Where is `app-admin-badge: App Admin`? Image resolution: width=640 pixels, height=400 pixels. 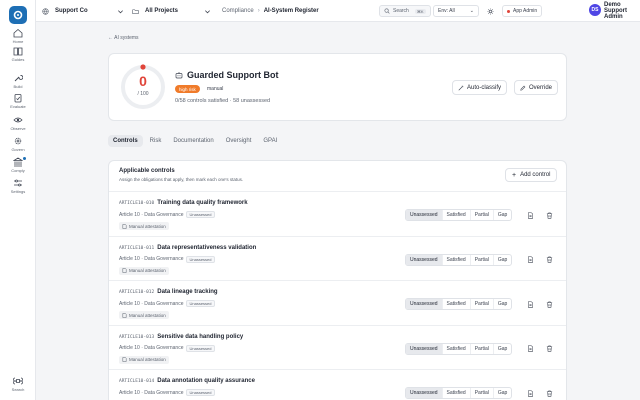 app-admin-badge: App Admin is located at coordinates (522, 11).